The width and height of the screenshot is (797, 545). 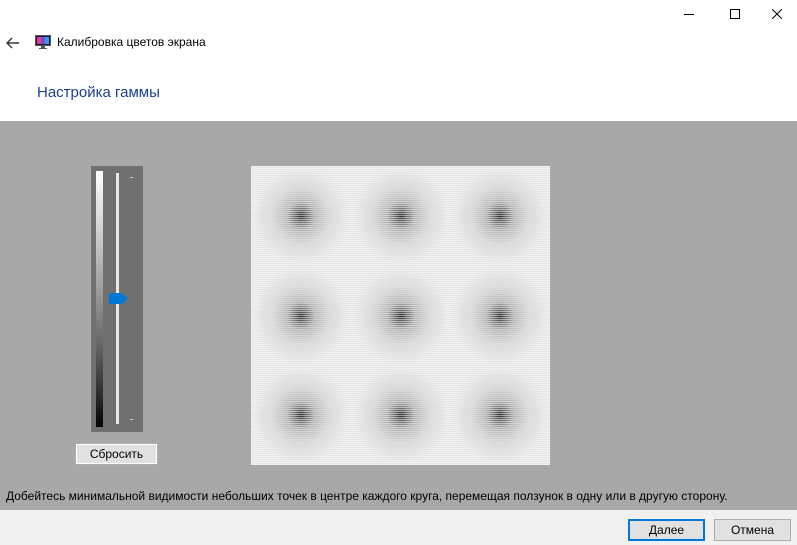 I want to click on title-bar, so click(x=398, y=14).